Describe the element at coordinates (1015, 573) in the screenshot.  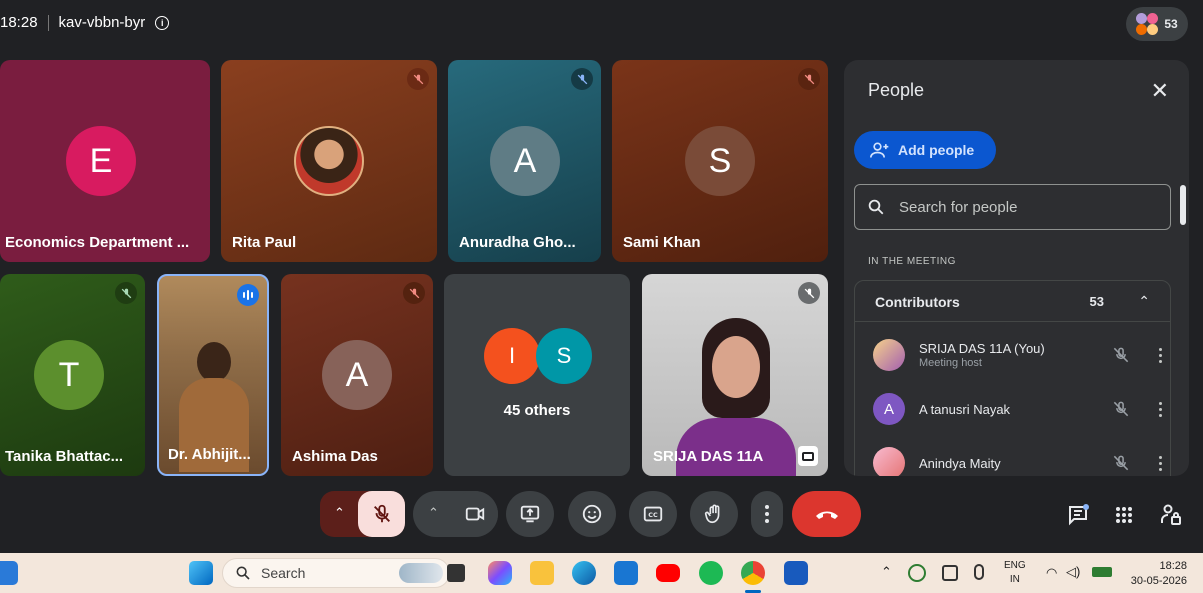
I see `input-language: ENG IN` at that location.